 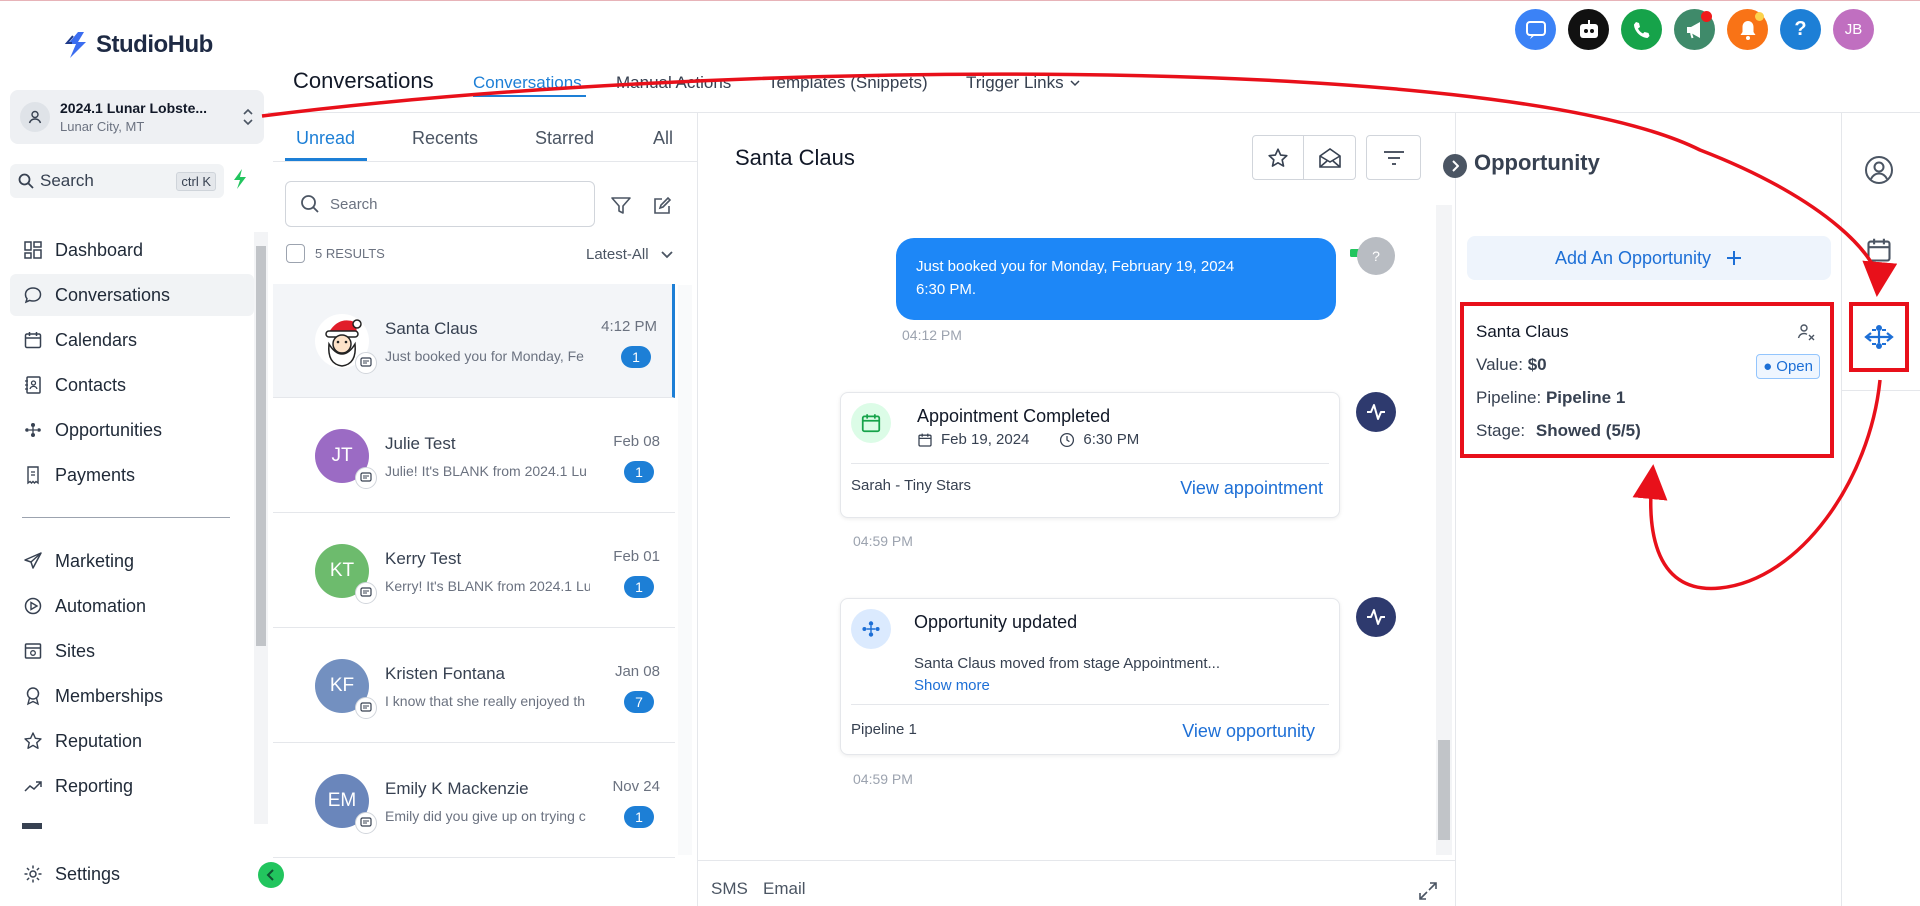 I want to click on sort-dropdown: Latest-All, so click(x=629, y=254).